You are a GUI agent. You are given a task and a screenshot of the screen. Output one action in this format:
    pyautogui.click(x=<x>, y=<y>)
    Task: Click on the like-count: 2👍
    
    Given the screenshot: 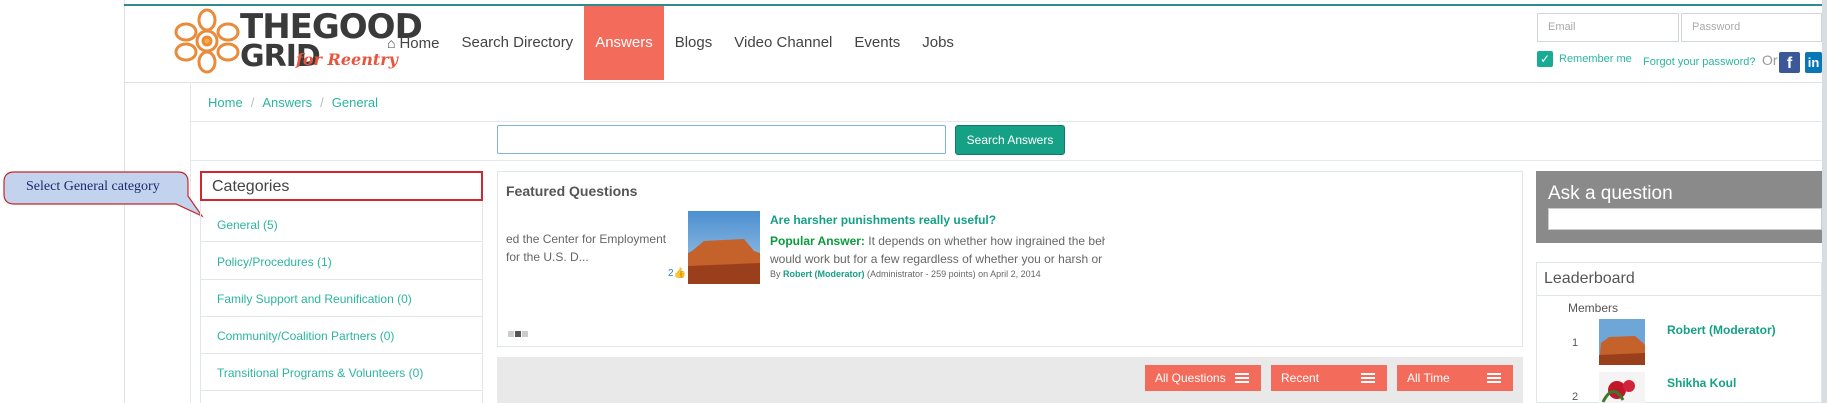 What is the action you would take?
    pyautogui.click(x=677, y=273)
    